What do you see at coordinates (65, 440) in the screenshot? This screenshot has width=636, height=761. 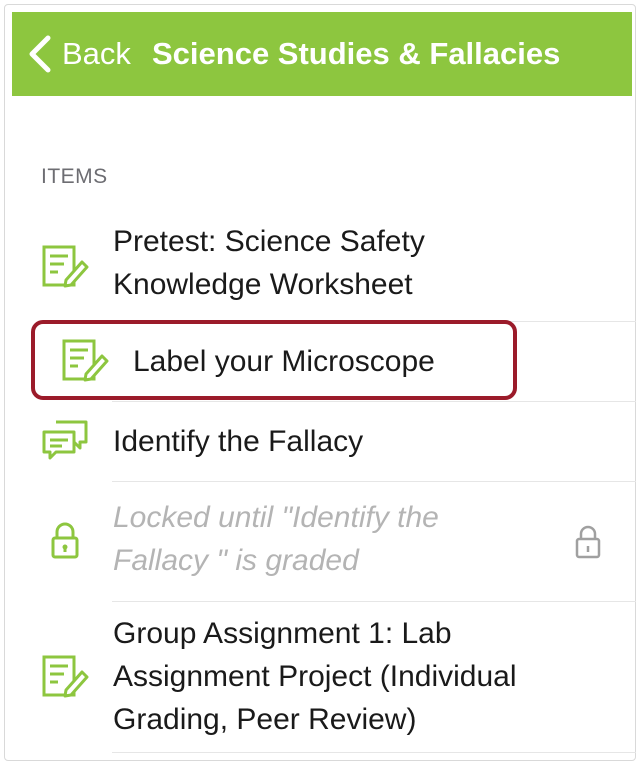 I see `discussion-icon` at bounding box center [65, 440].